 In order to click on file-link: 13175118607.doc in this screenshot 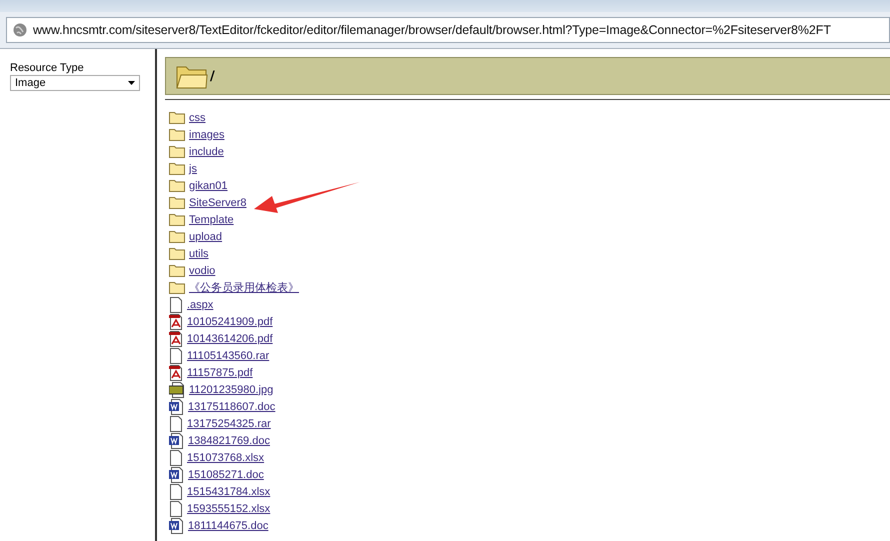, I will do `click(232, 406)`.